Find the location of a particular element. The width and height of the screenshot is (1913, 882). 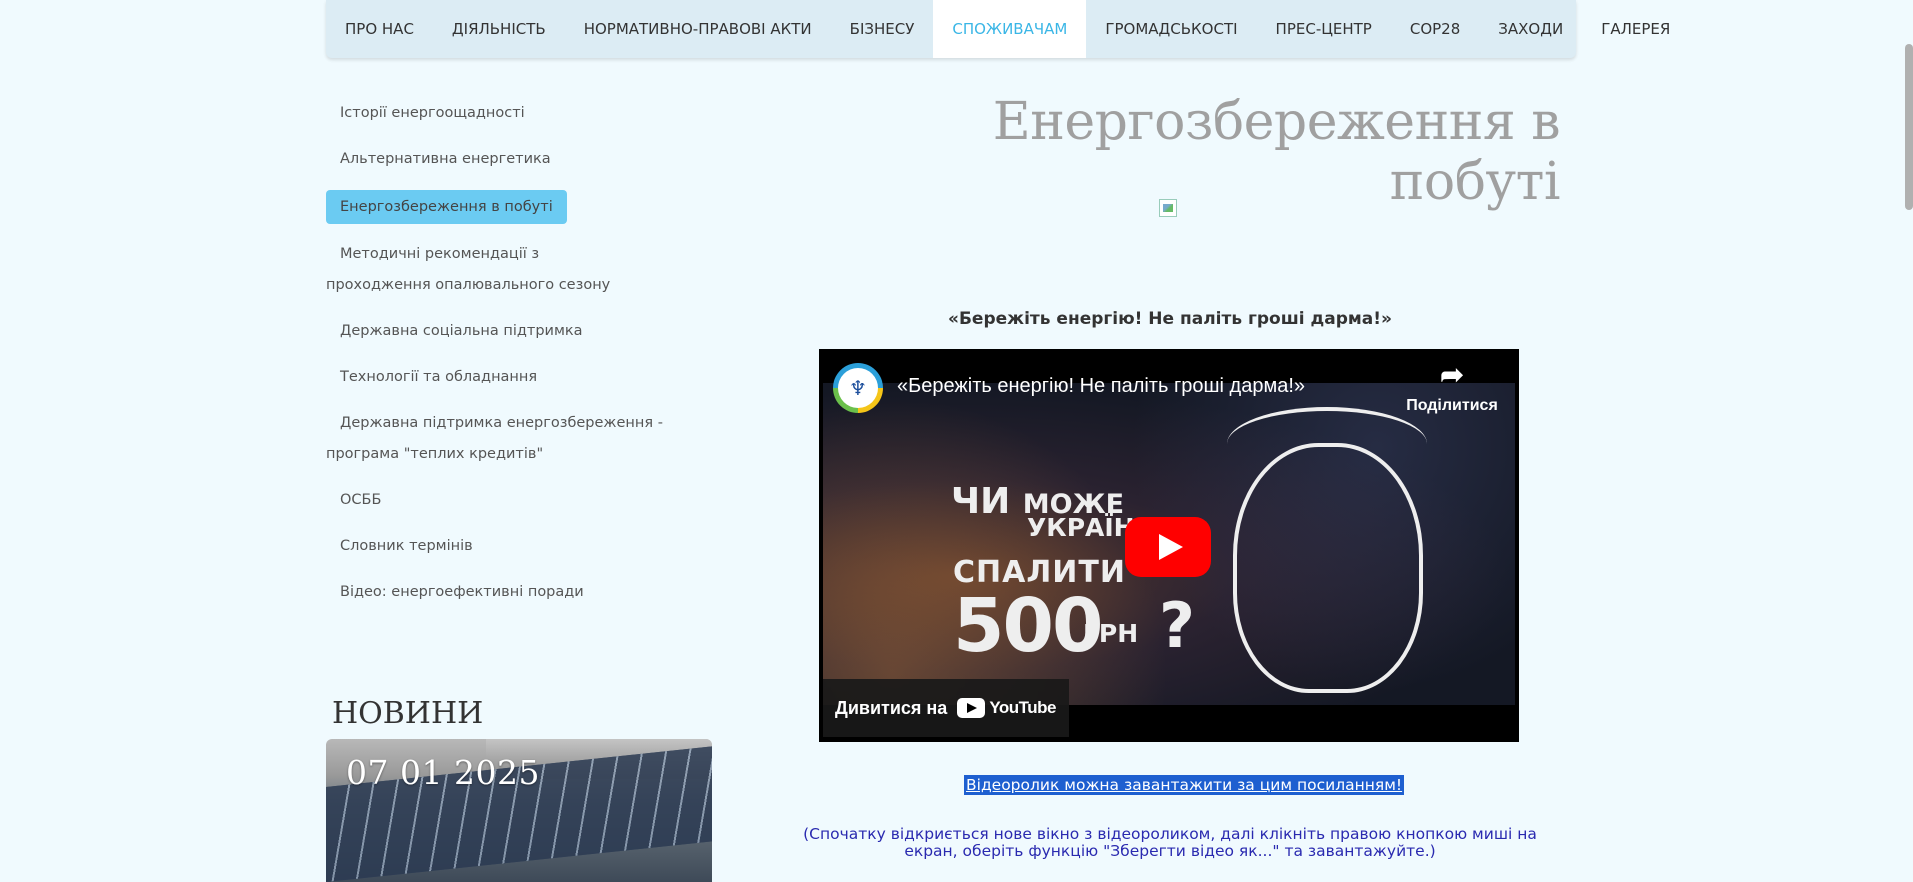

nav-item-activity: ДІЯЛЬНІСТЬ is located at coordinates (499, 29).